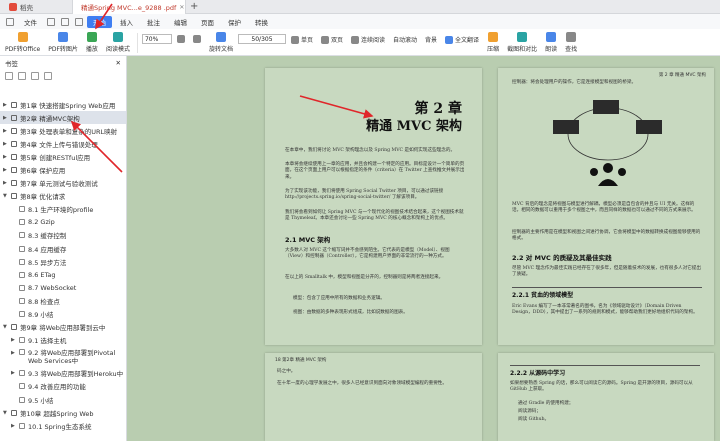 Image resolution: width=720 pixels, height=441 pixels. What do you see at coordinates (69, 131) in the screenshot?
I see `bookmark-label: 第3章 处理表单和复杂的URL映射` at bounding box center [69, 131].